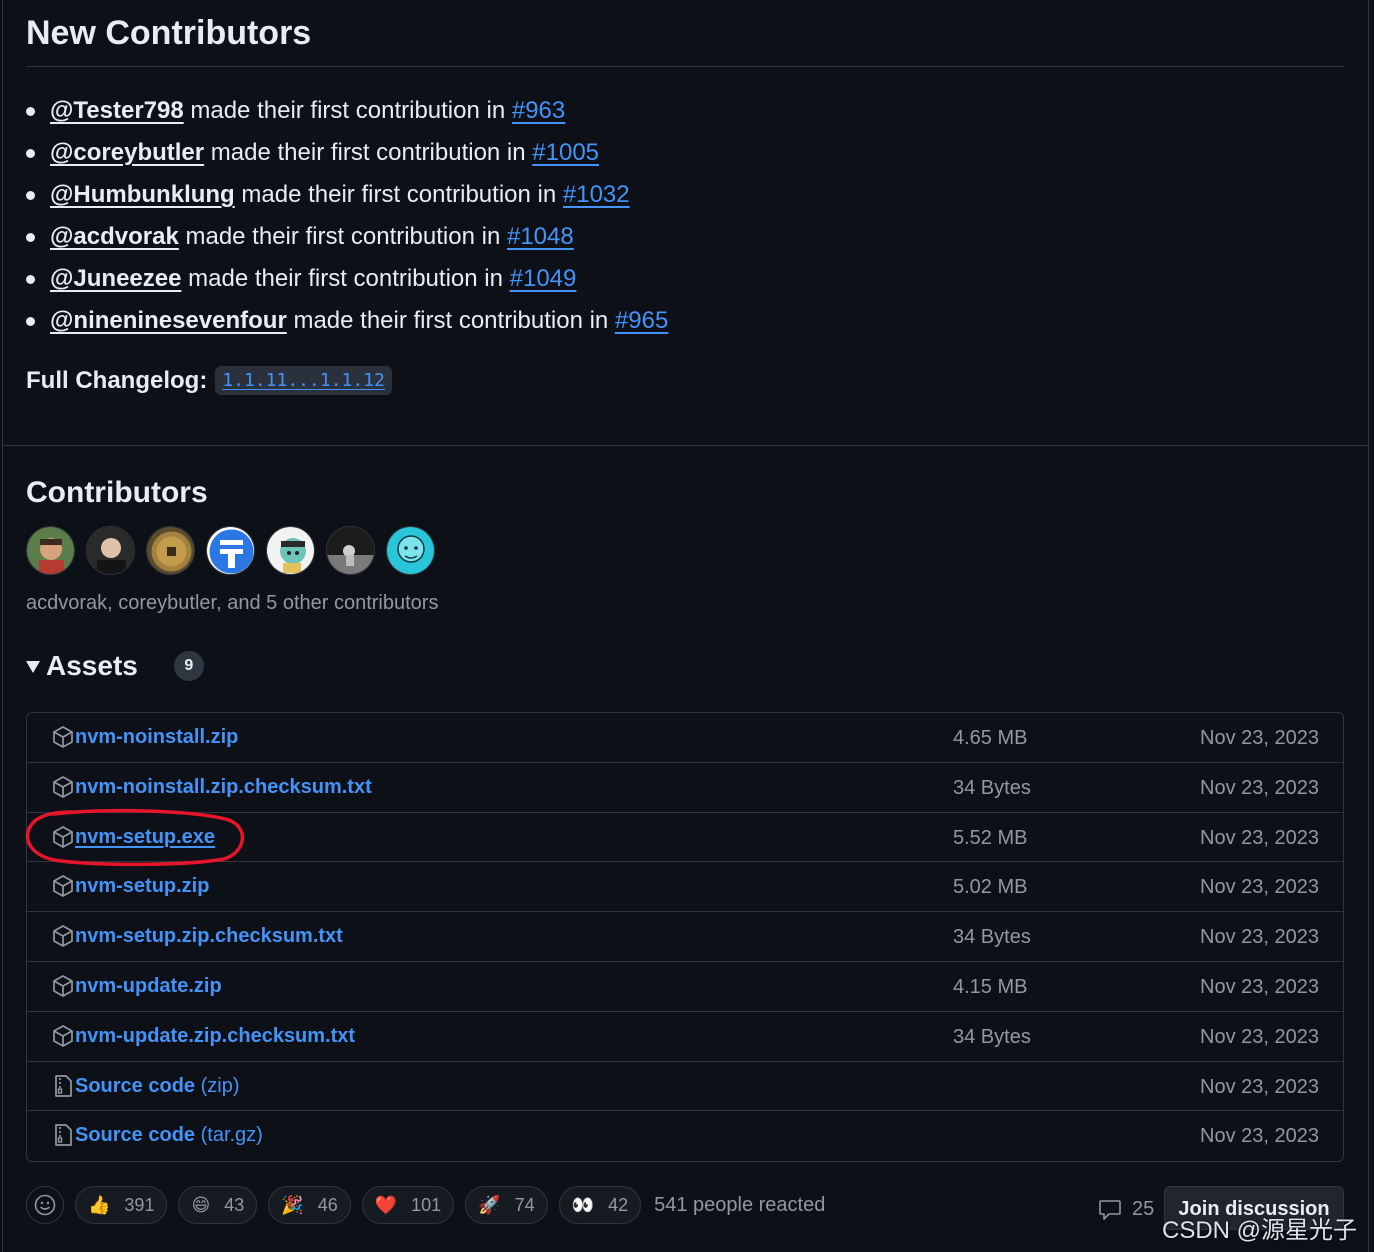 Image resolution: width=1374 pixels, height=1252 pixels. What do you see at coordinates (685, 738) in the screenshot?
I see `table-row: nvm-noinstall.zip 4.65 MB Nov 23, 2023` at bounding box center [685, 738].